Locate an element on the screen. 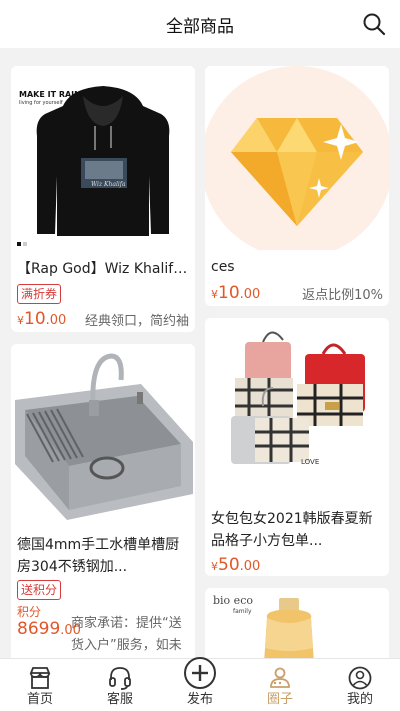 This screenshot has width=400, height=711. image-brand-subtext: living for yourself is located at coordinates (41, 103).